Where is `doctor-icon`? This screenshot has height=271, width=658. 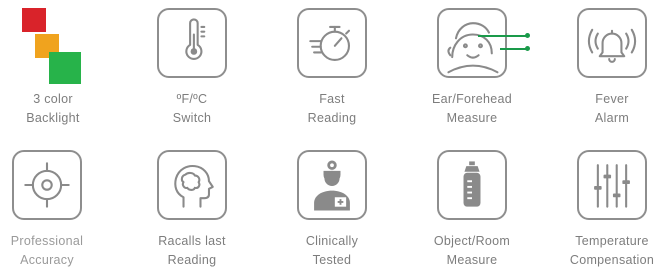
doctor-icon is located at coordinates (332, 185).